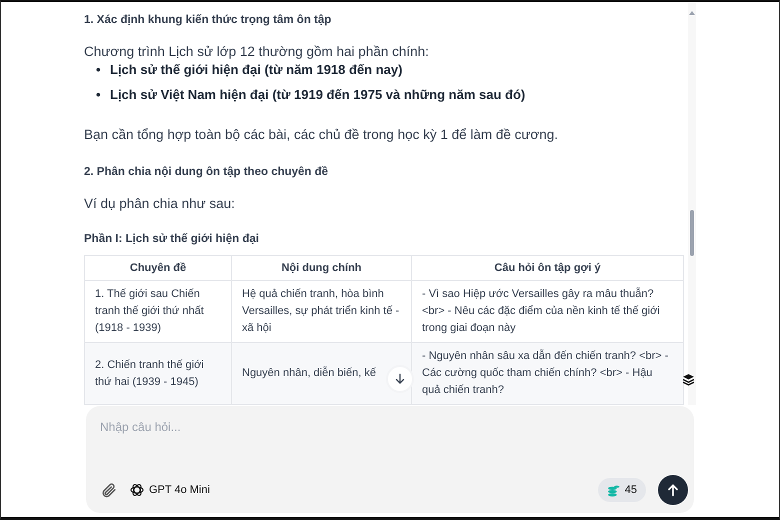  Describe the element at coordinates (137, 490) in the screenshot. I see `knot-icon` at that location.